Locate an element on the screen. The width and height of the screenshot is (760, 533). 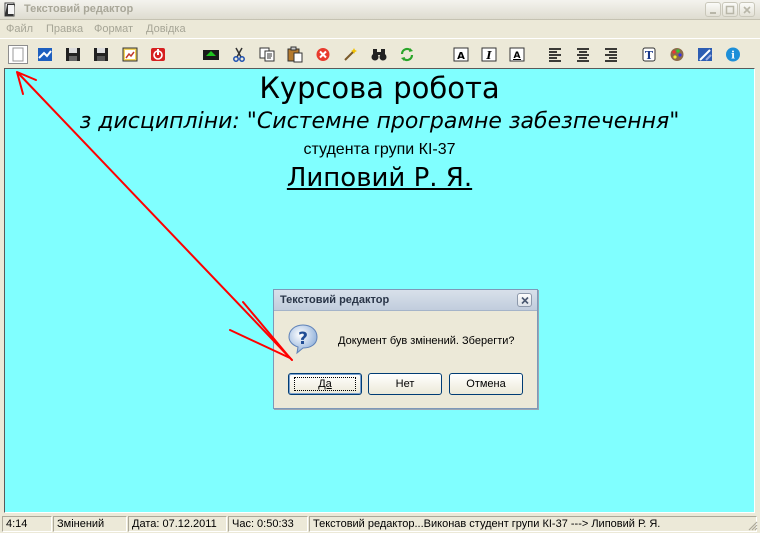
menu-file: Файл is located at coordinates (19, 29).